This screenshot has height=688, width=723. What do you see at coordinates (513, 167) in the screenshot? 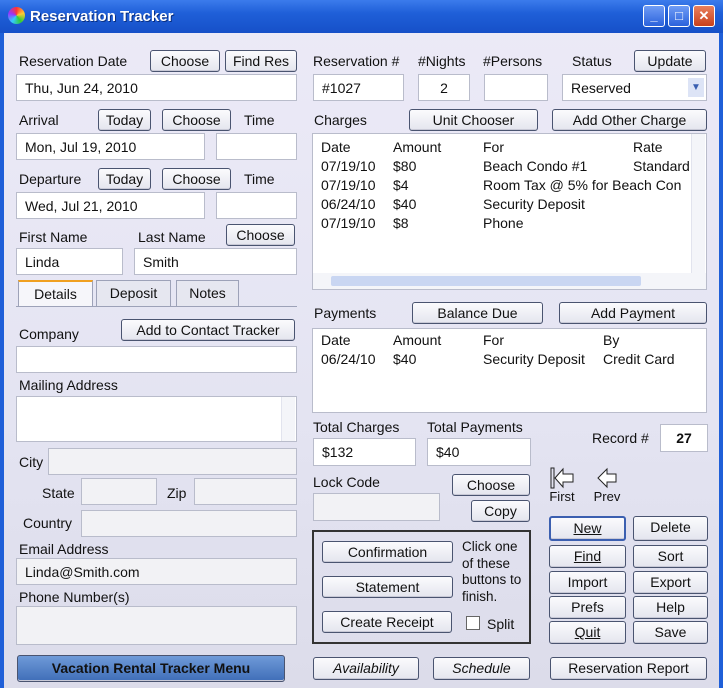
I see `list-row: 07/19/10 $80 Beach Condo #1 Standard` at bounding box center [513, 167].